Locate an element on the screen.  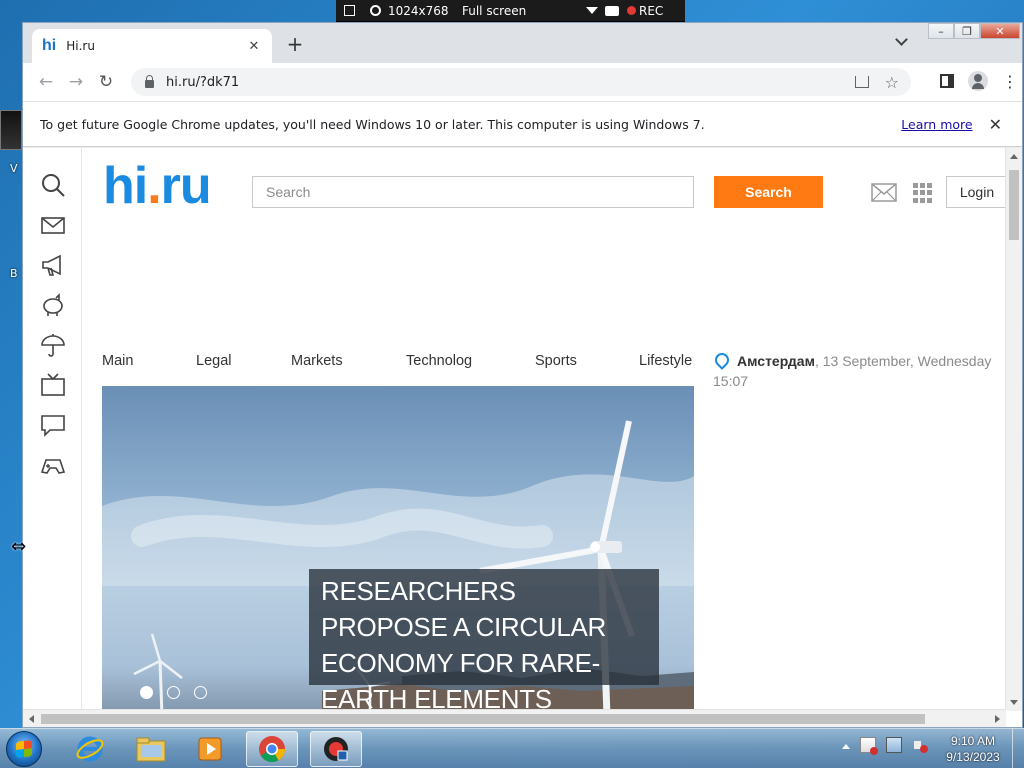
taskbar-media-player is located at coordinates (210, 749).